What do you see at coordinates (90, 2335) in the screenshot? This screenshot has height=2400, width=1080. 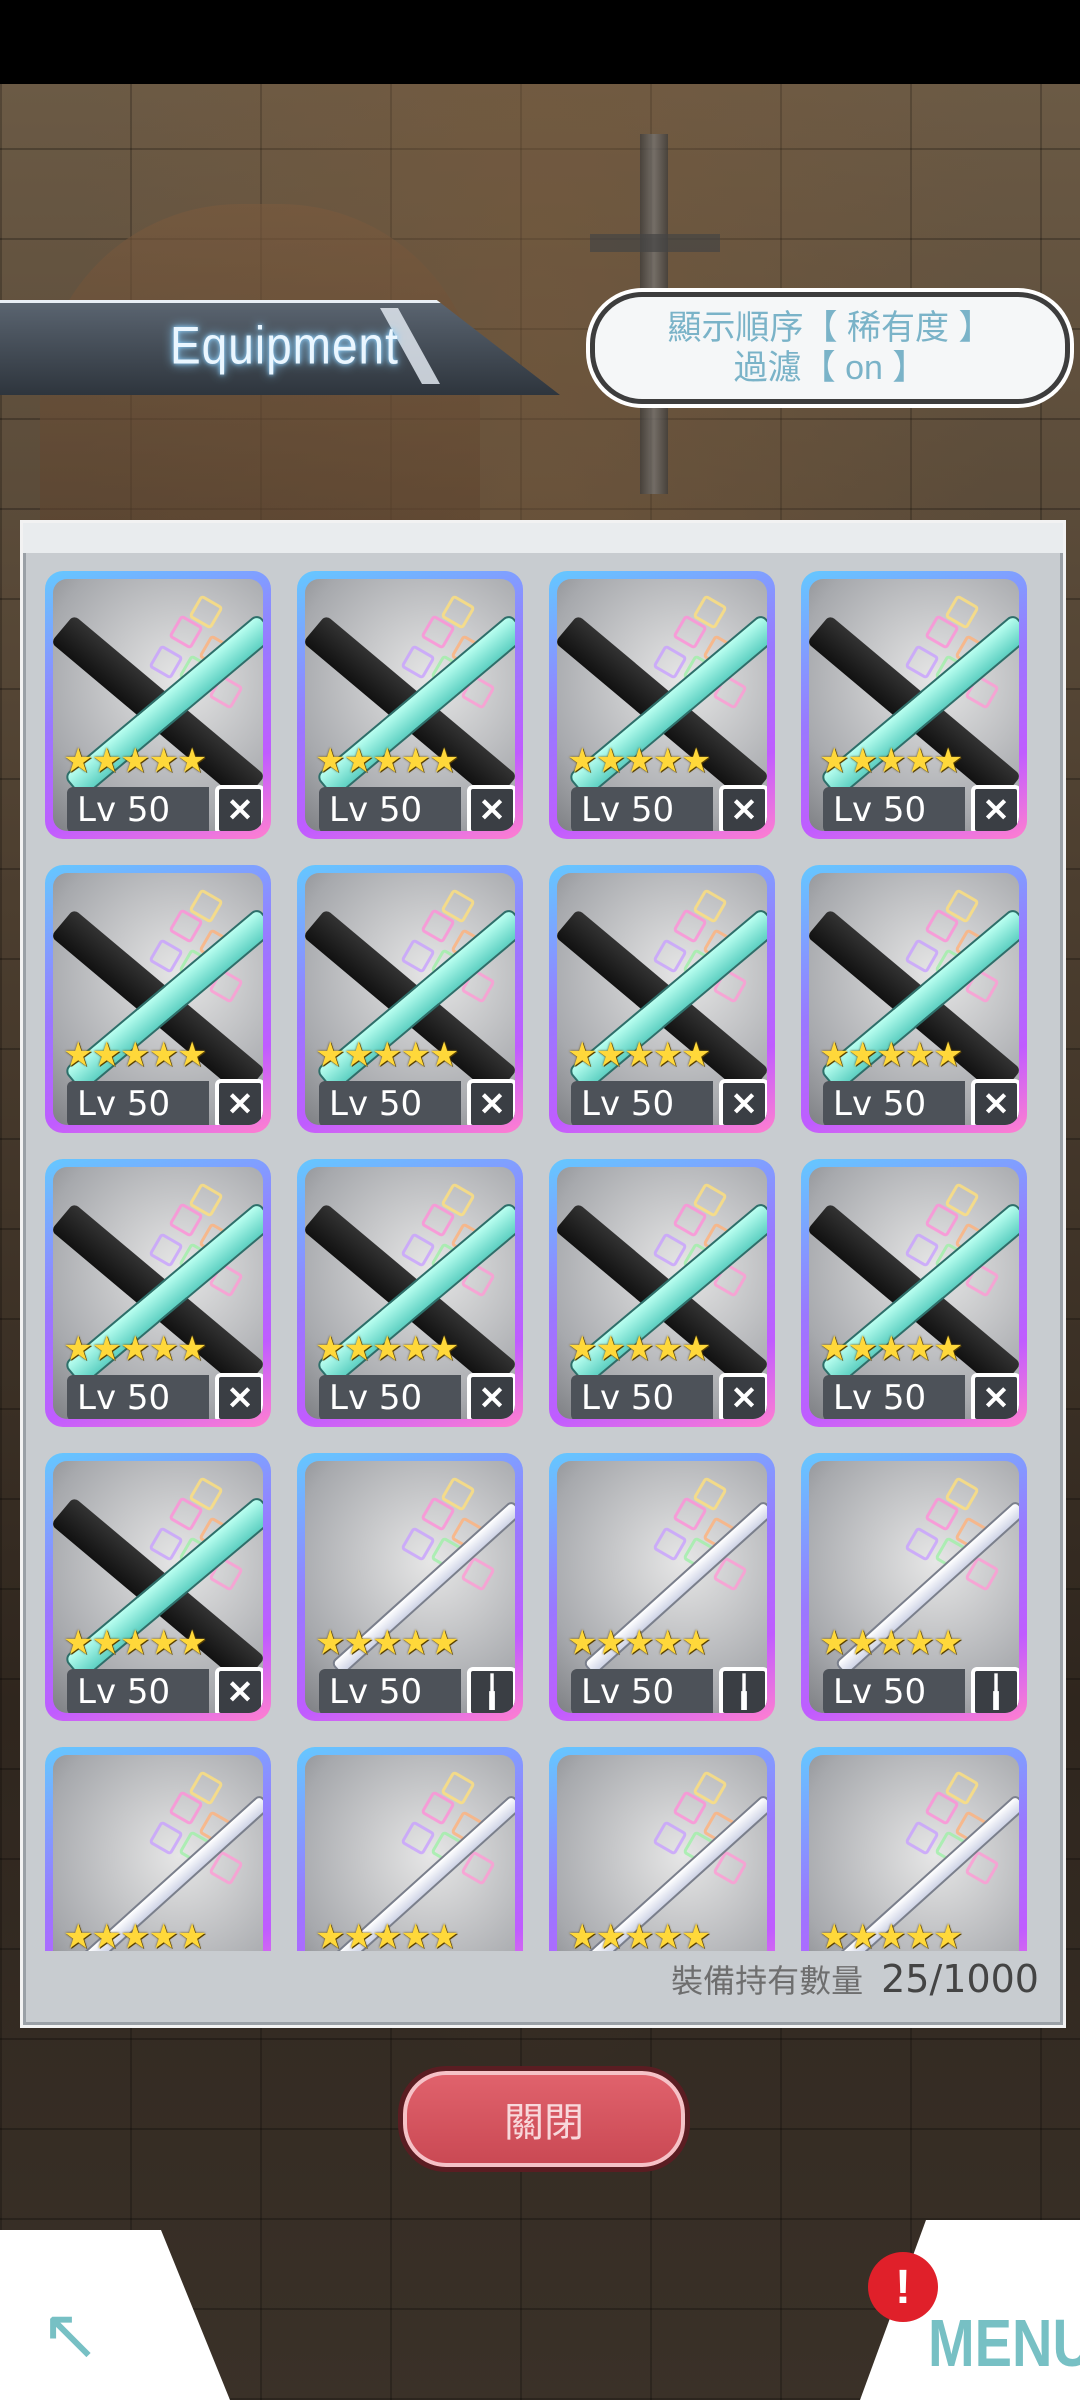 I see `back-arrow-icon: ↖` at bounding box center [90, 2335].